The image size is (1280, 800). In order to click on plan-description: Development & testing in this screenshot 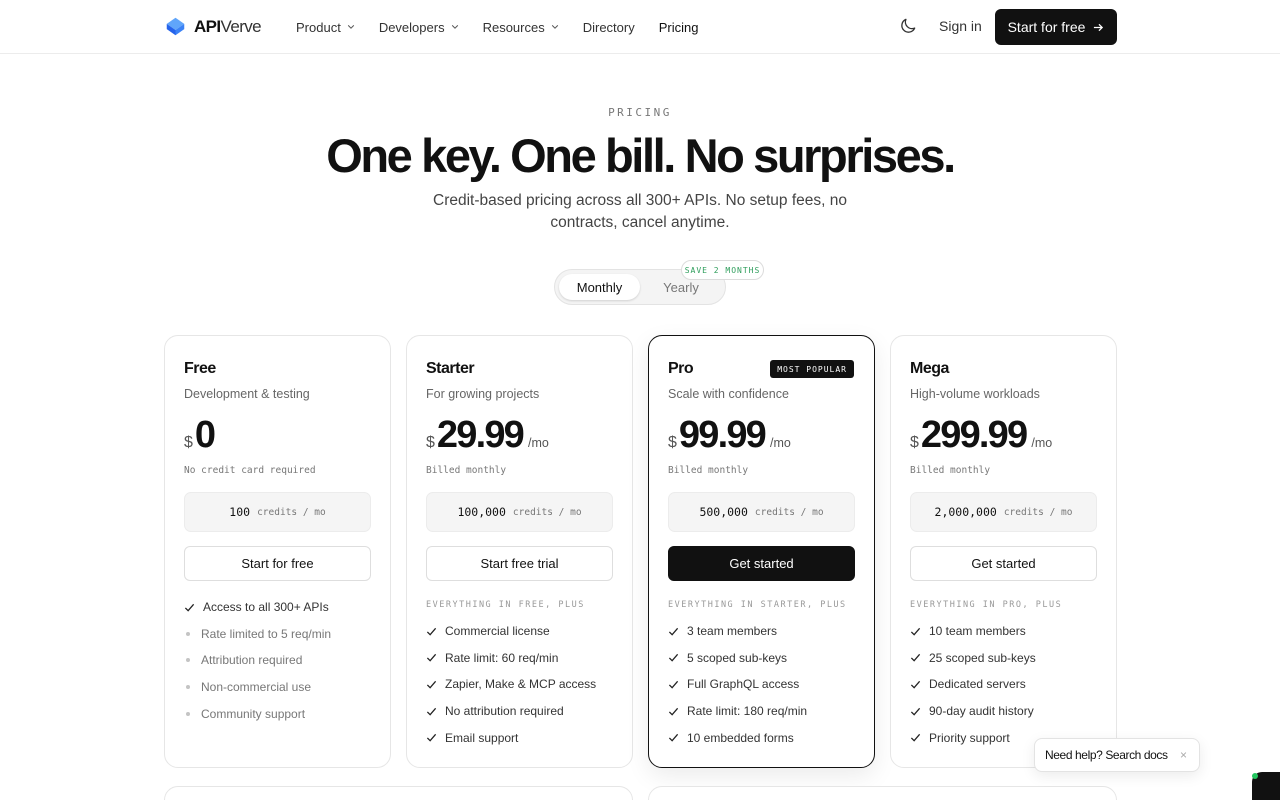, I will do `click(247, 394)`.